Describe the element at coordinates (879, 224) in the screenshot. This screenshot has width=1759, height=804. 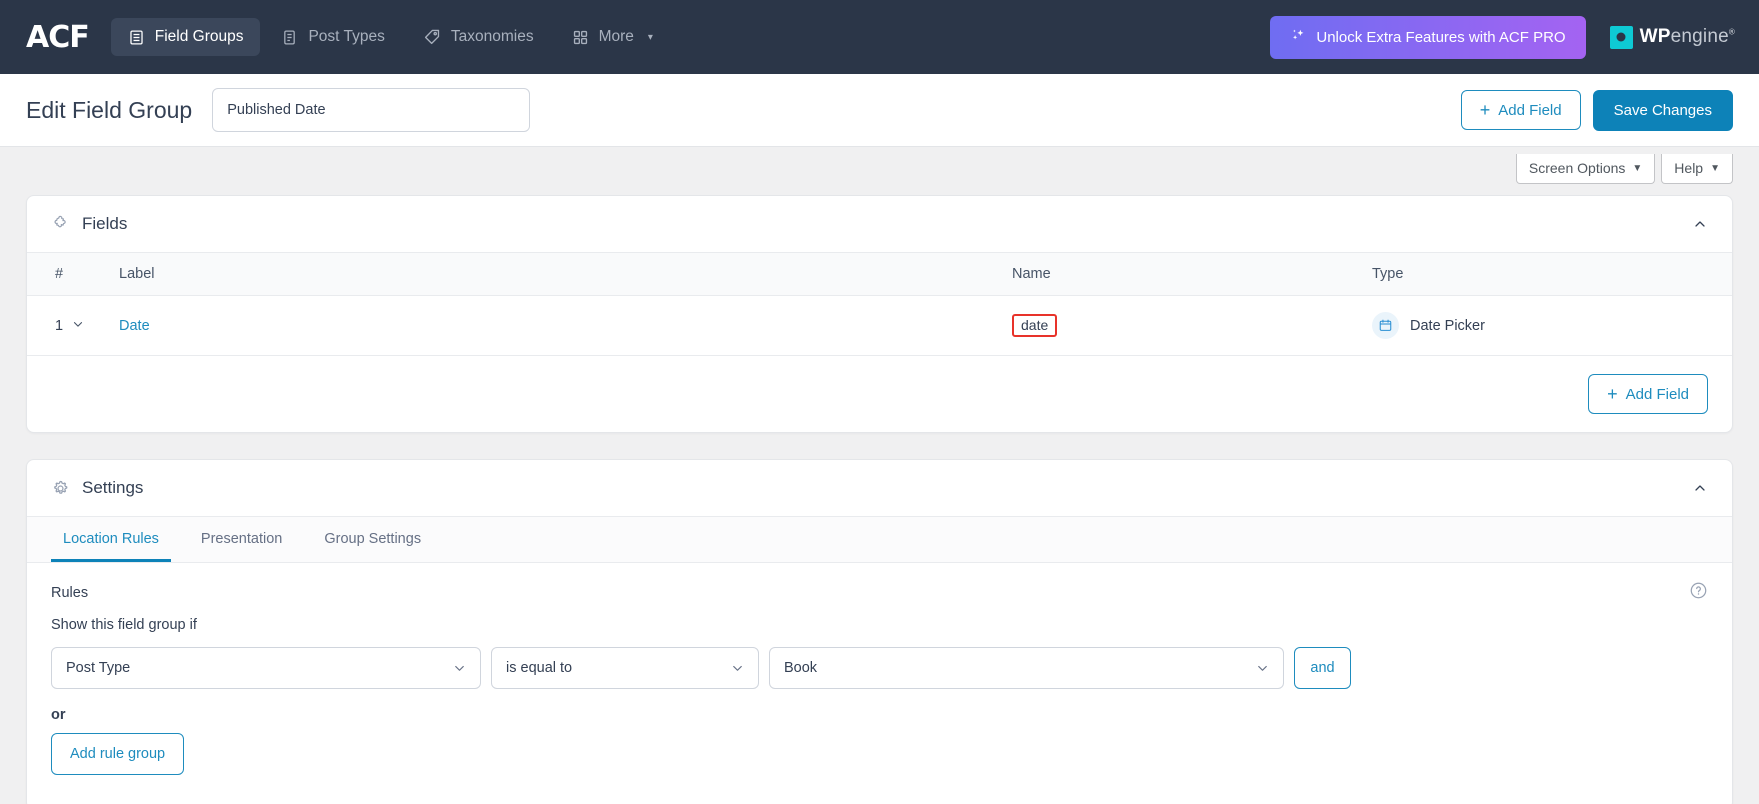
I see `fields-panel-header: Fields` at that location.